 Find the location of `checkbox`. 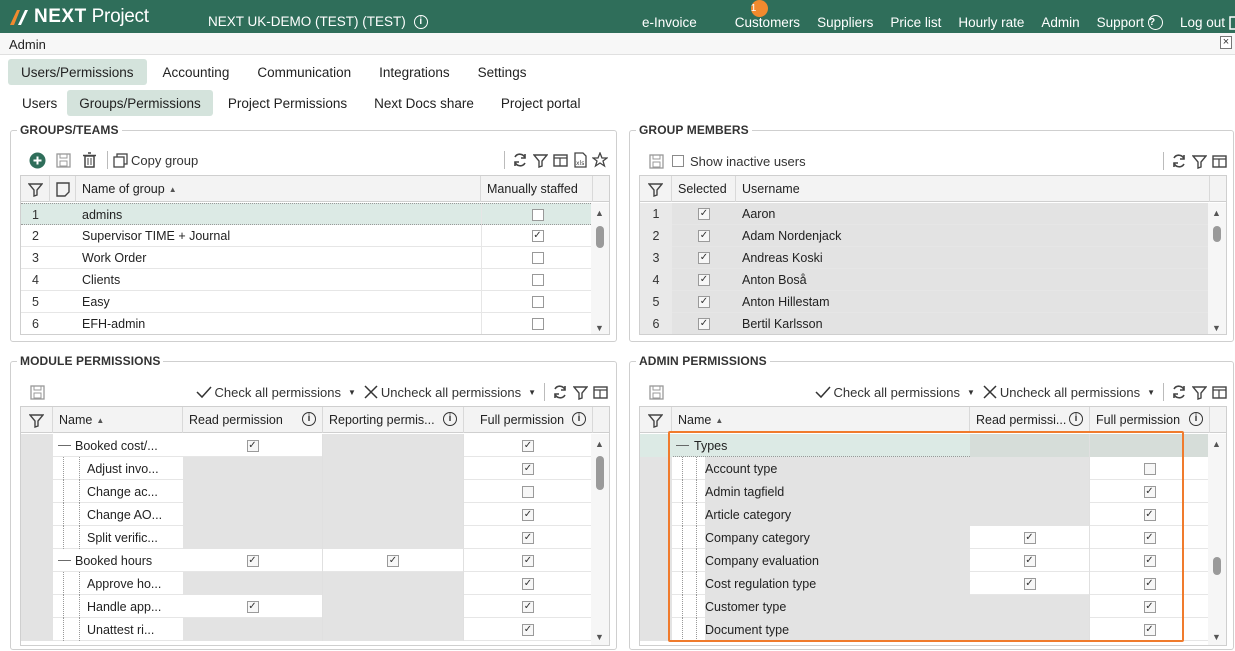

checkbox is located at coordinates (678, 161).